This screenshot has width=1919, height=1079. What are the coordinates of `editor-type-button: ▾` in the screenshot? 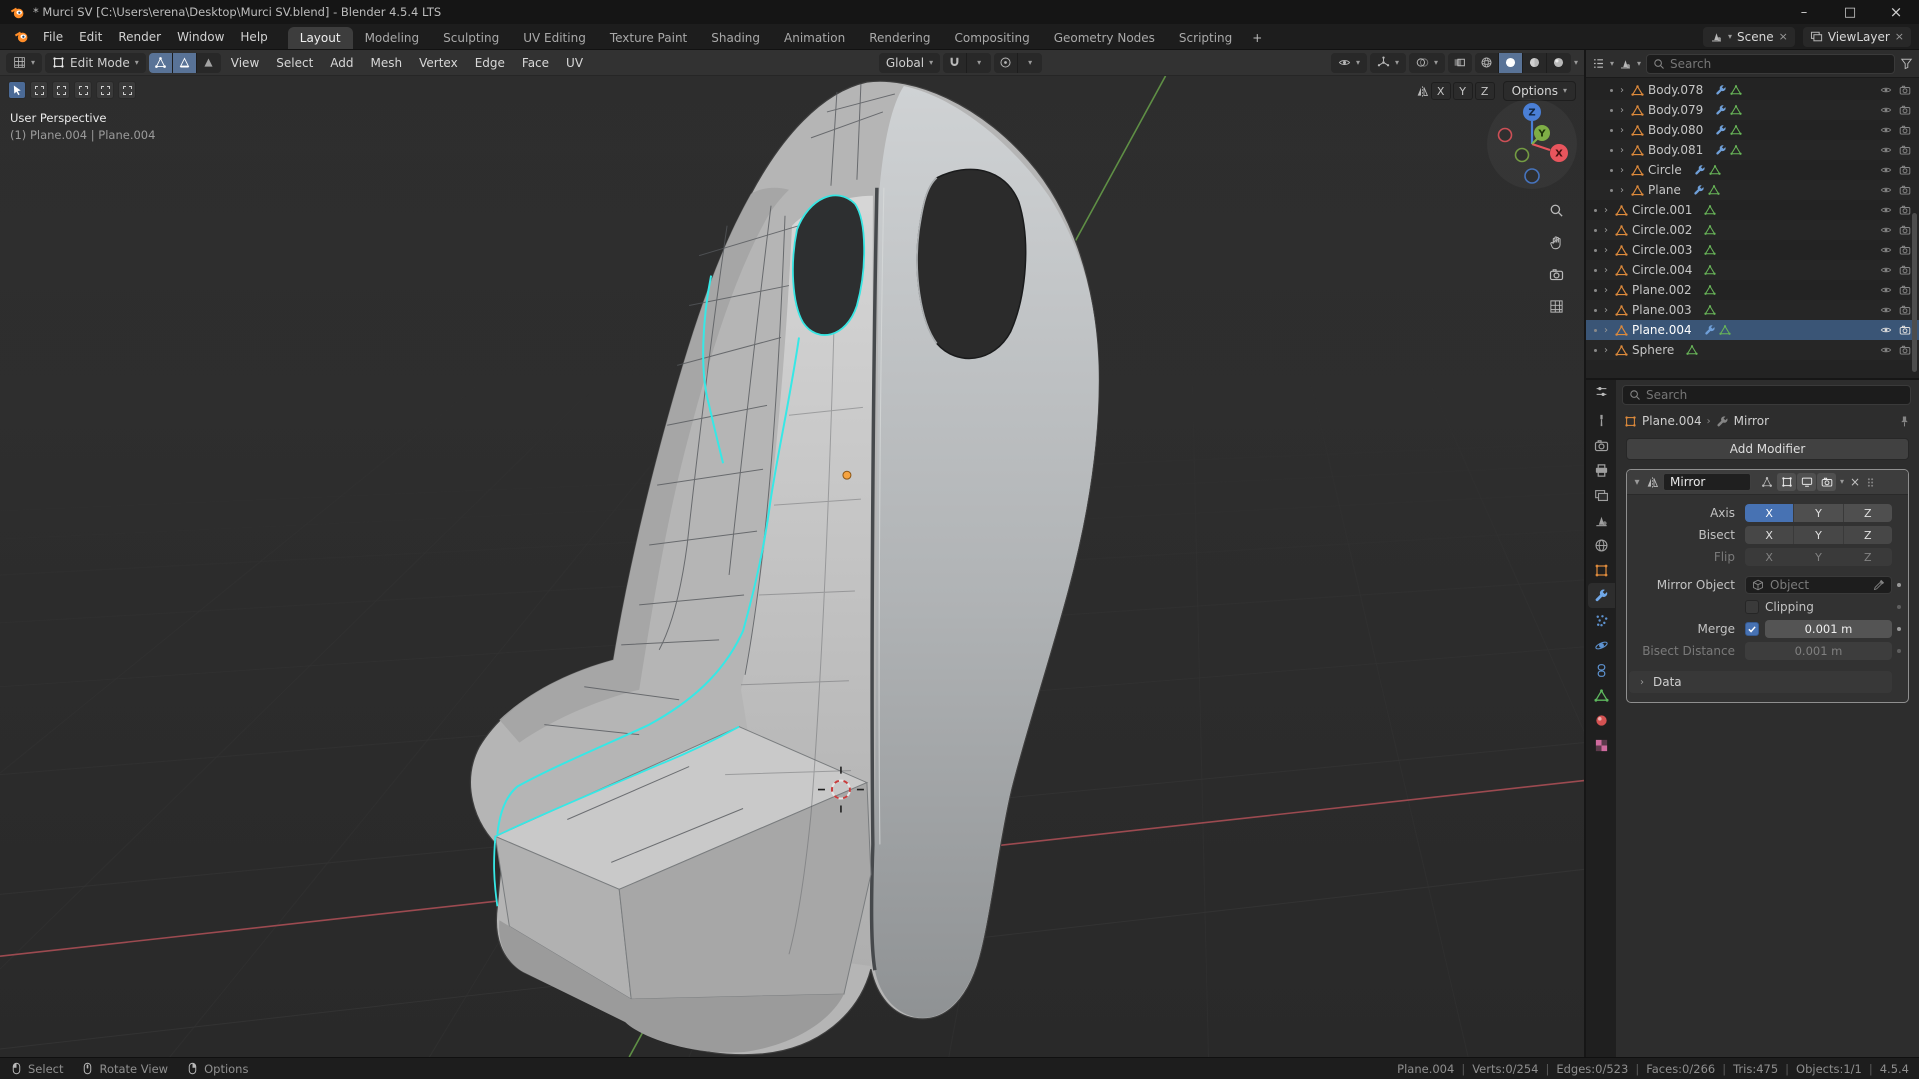 It's located at (24, 62).